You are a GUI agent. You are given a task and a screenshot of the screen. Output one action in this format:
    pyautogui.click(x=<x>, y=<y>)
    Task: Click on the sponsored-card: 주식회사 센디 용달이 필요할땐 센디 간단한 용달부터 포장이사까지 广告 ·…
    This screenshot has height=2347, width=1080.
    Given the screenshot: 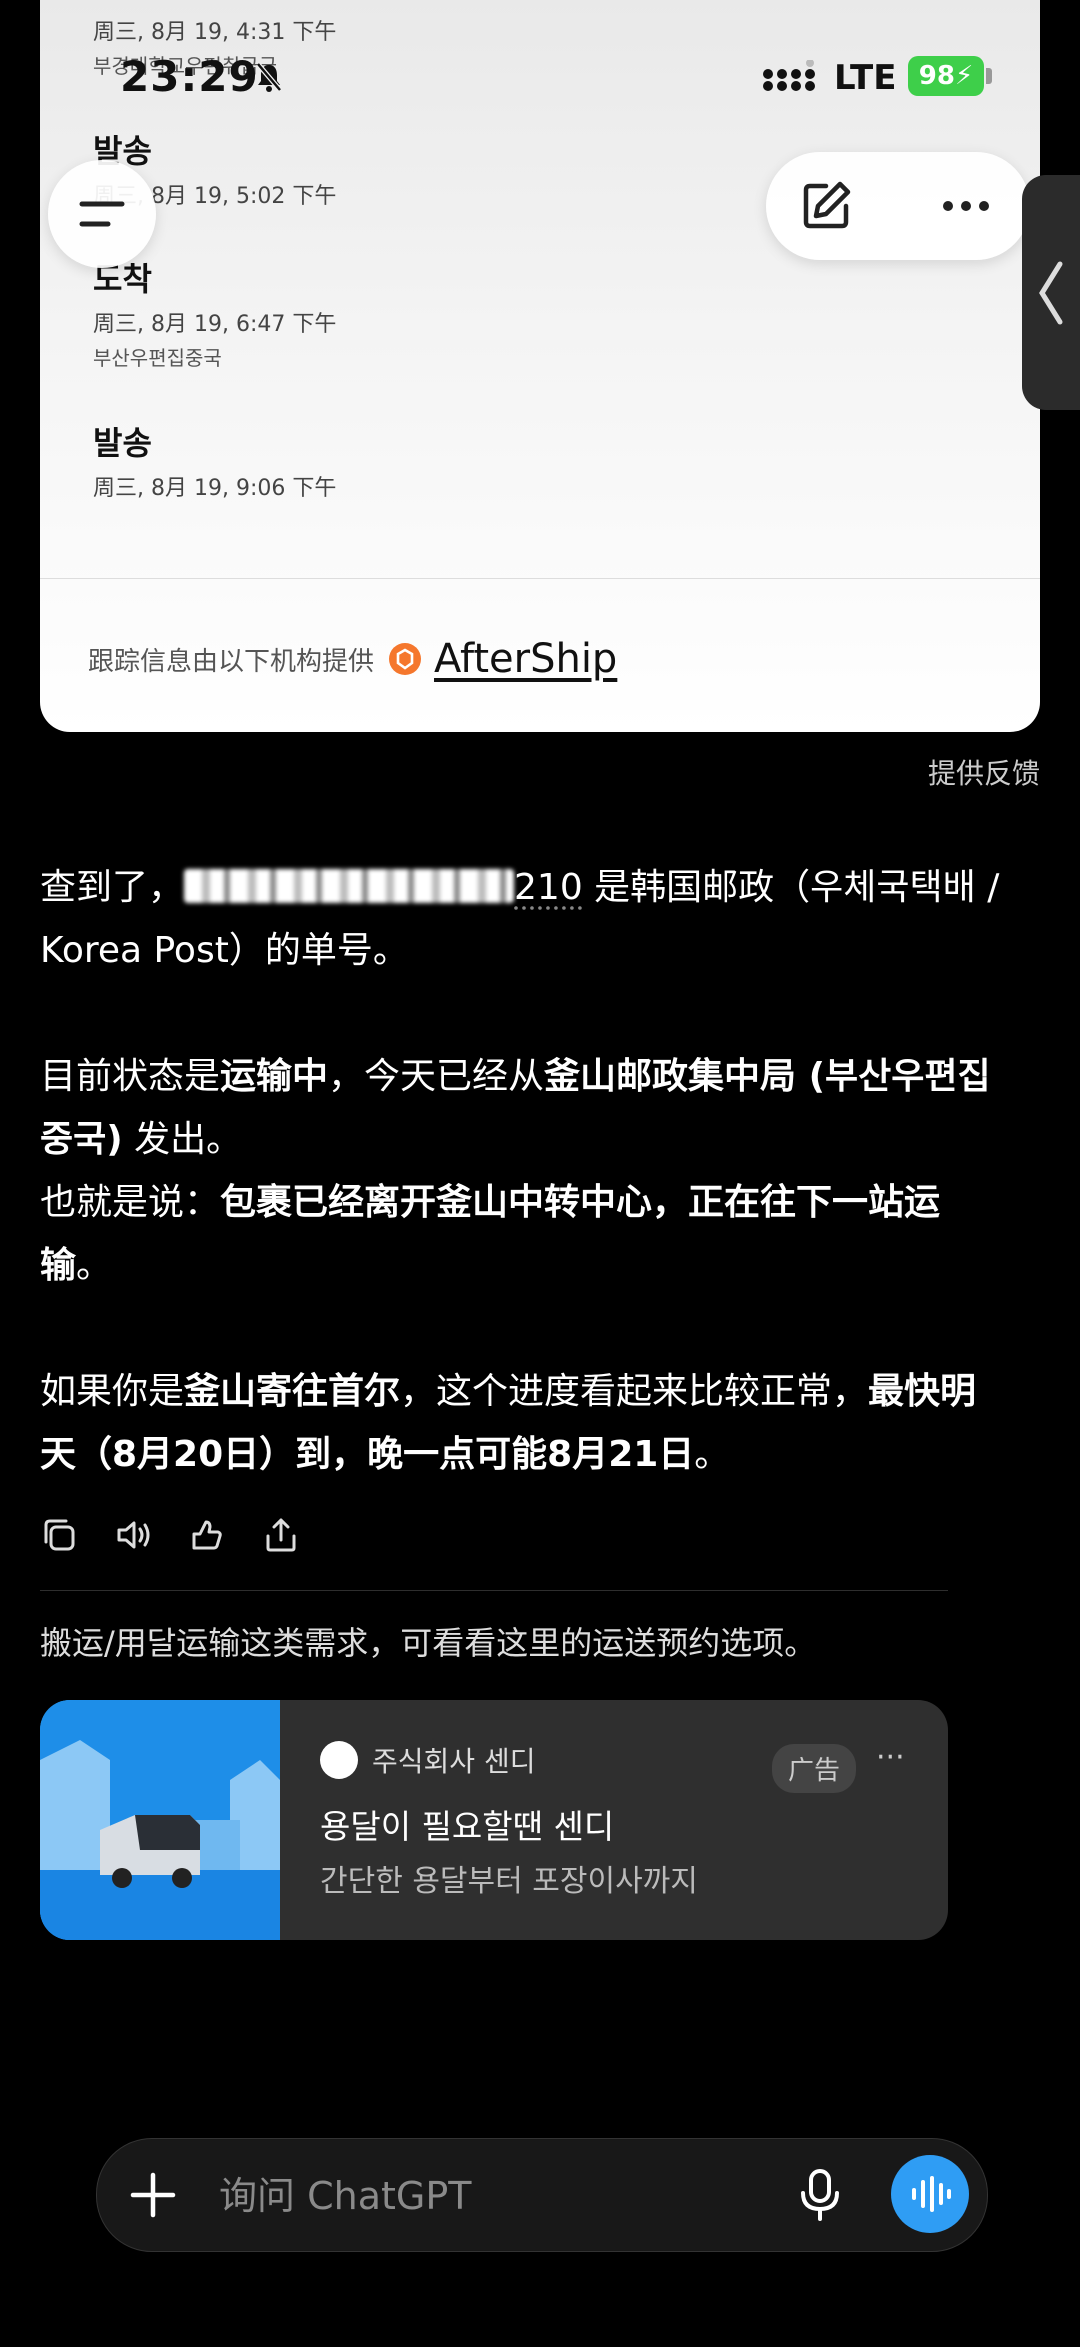 What is the action you would take?
    pyautogui.click(x=494, y=1820)
    